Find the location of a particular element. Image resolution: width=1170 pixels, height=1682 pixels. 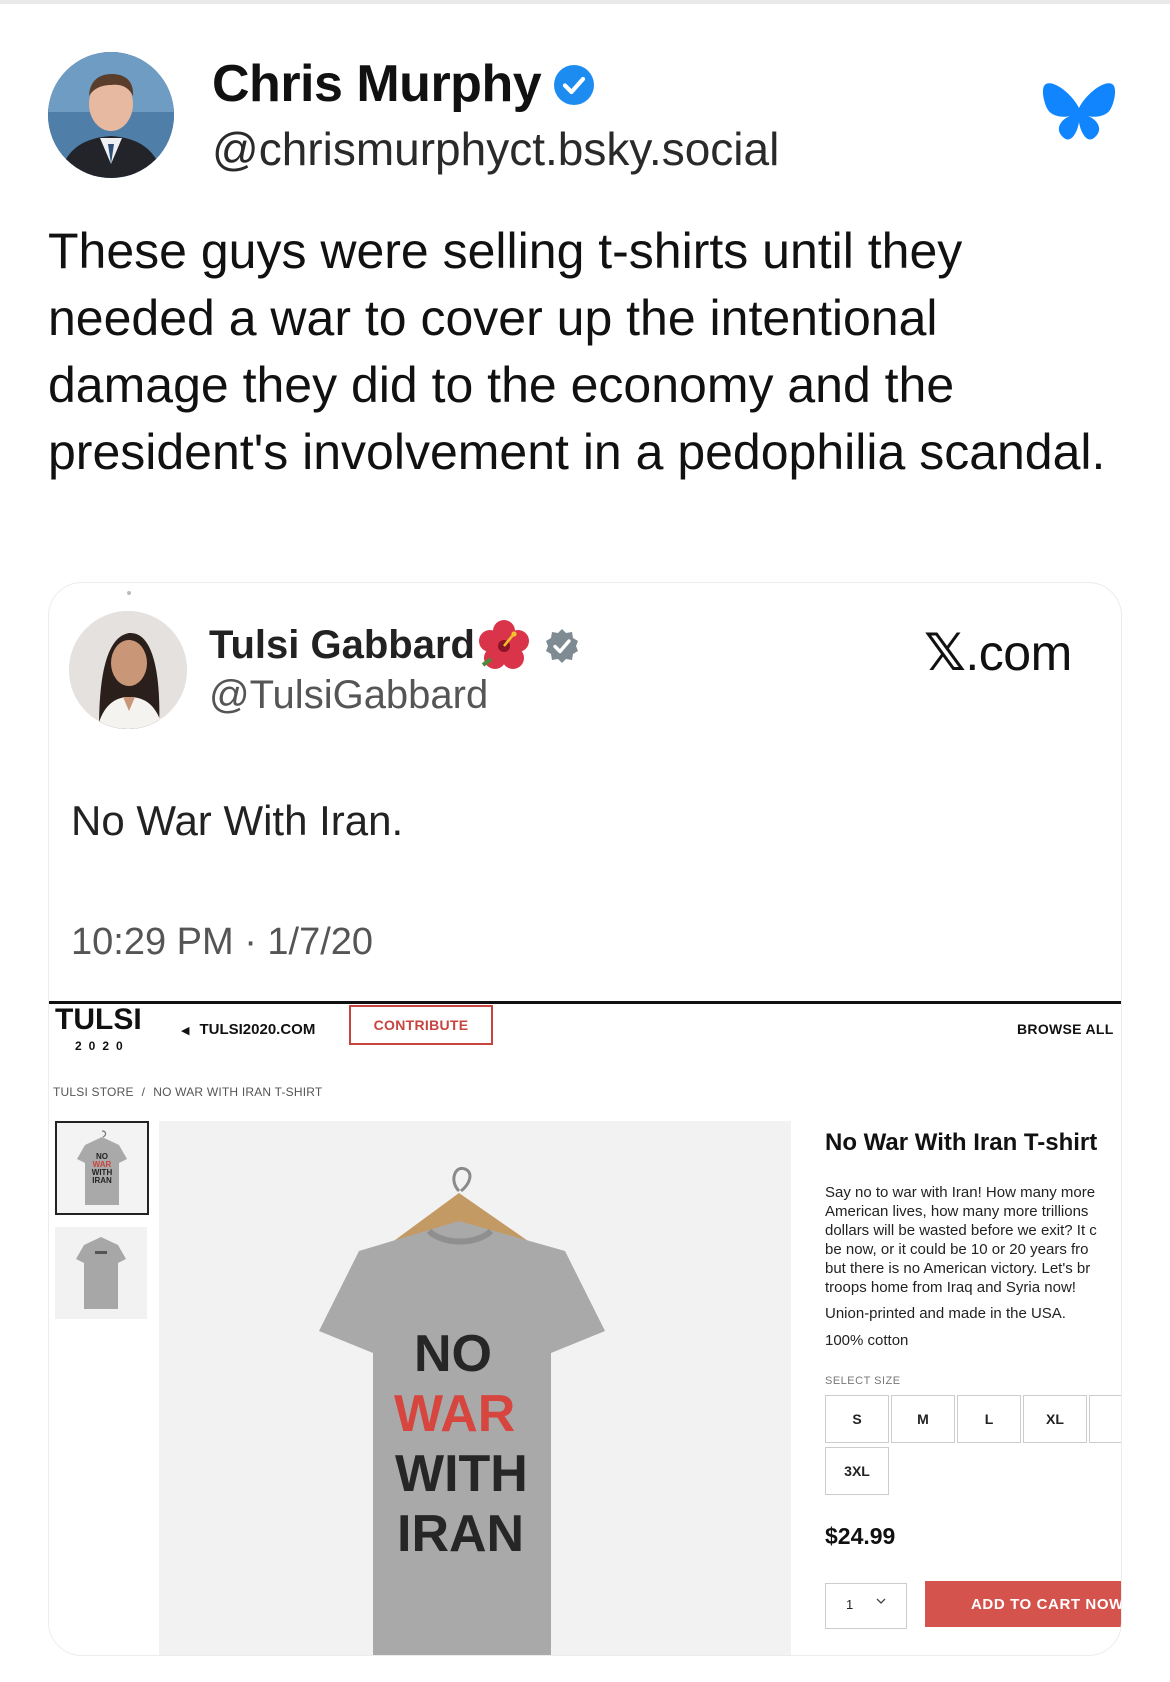

product-thumbnail-back is located at coordinates (101, 1273).